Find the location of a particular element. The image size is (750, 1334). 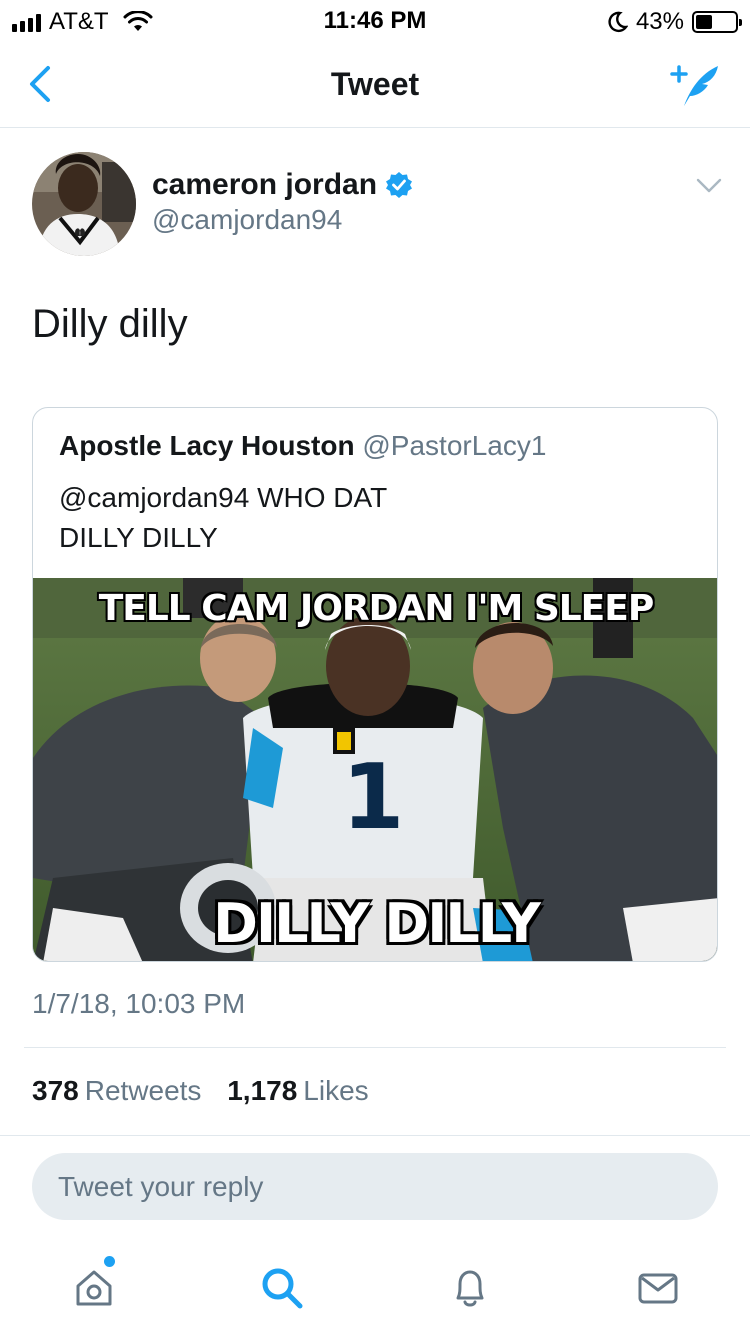

new-content-indicator is located at coordinates (109, 1261).